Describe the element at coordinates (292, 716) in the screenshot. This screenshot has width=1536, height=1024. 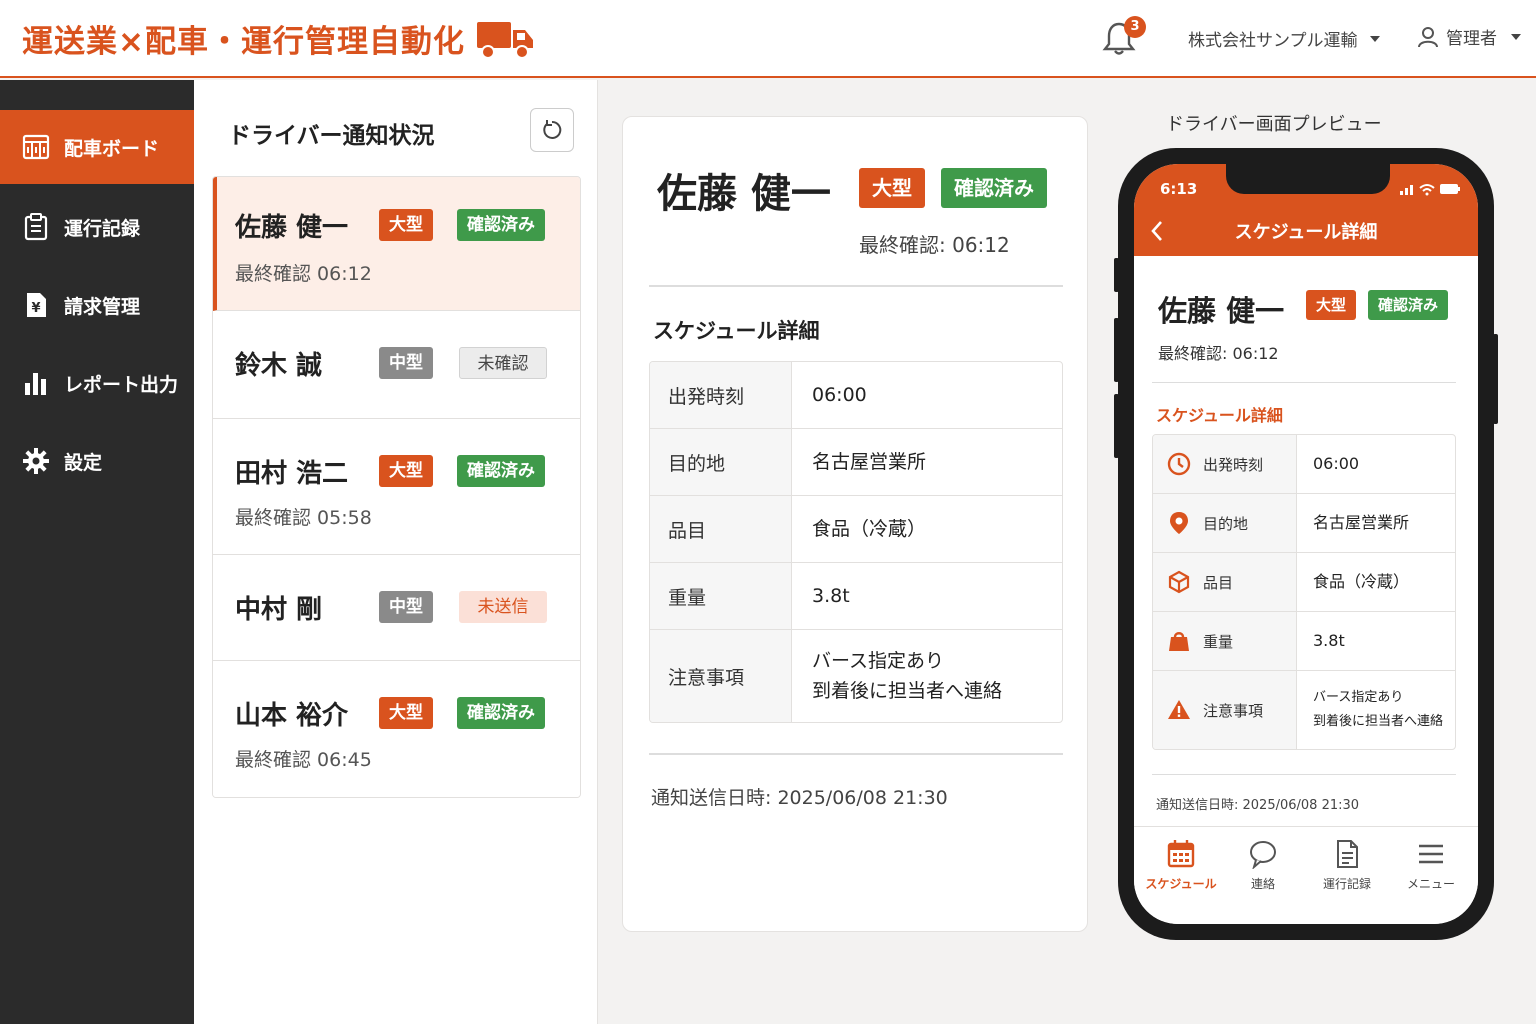
I see `driver-name: 山本 裕介` at that location.